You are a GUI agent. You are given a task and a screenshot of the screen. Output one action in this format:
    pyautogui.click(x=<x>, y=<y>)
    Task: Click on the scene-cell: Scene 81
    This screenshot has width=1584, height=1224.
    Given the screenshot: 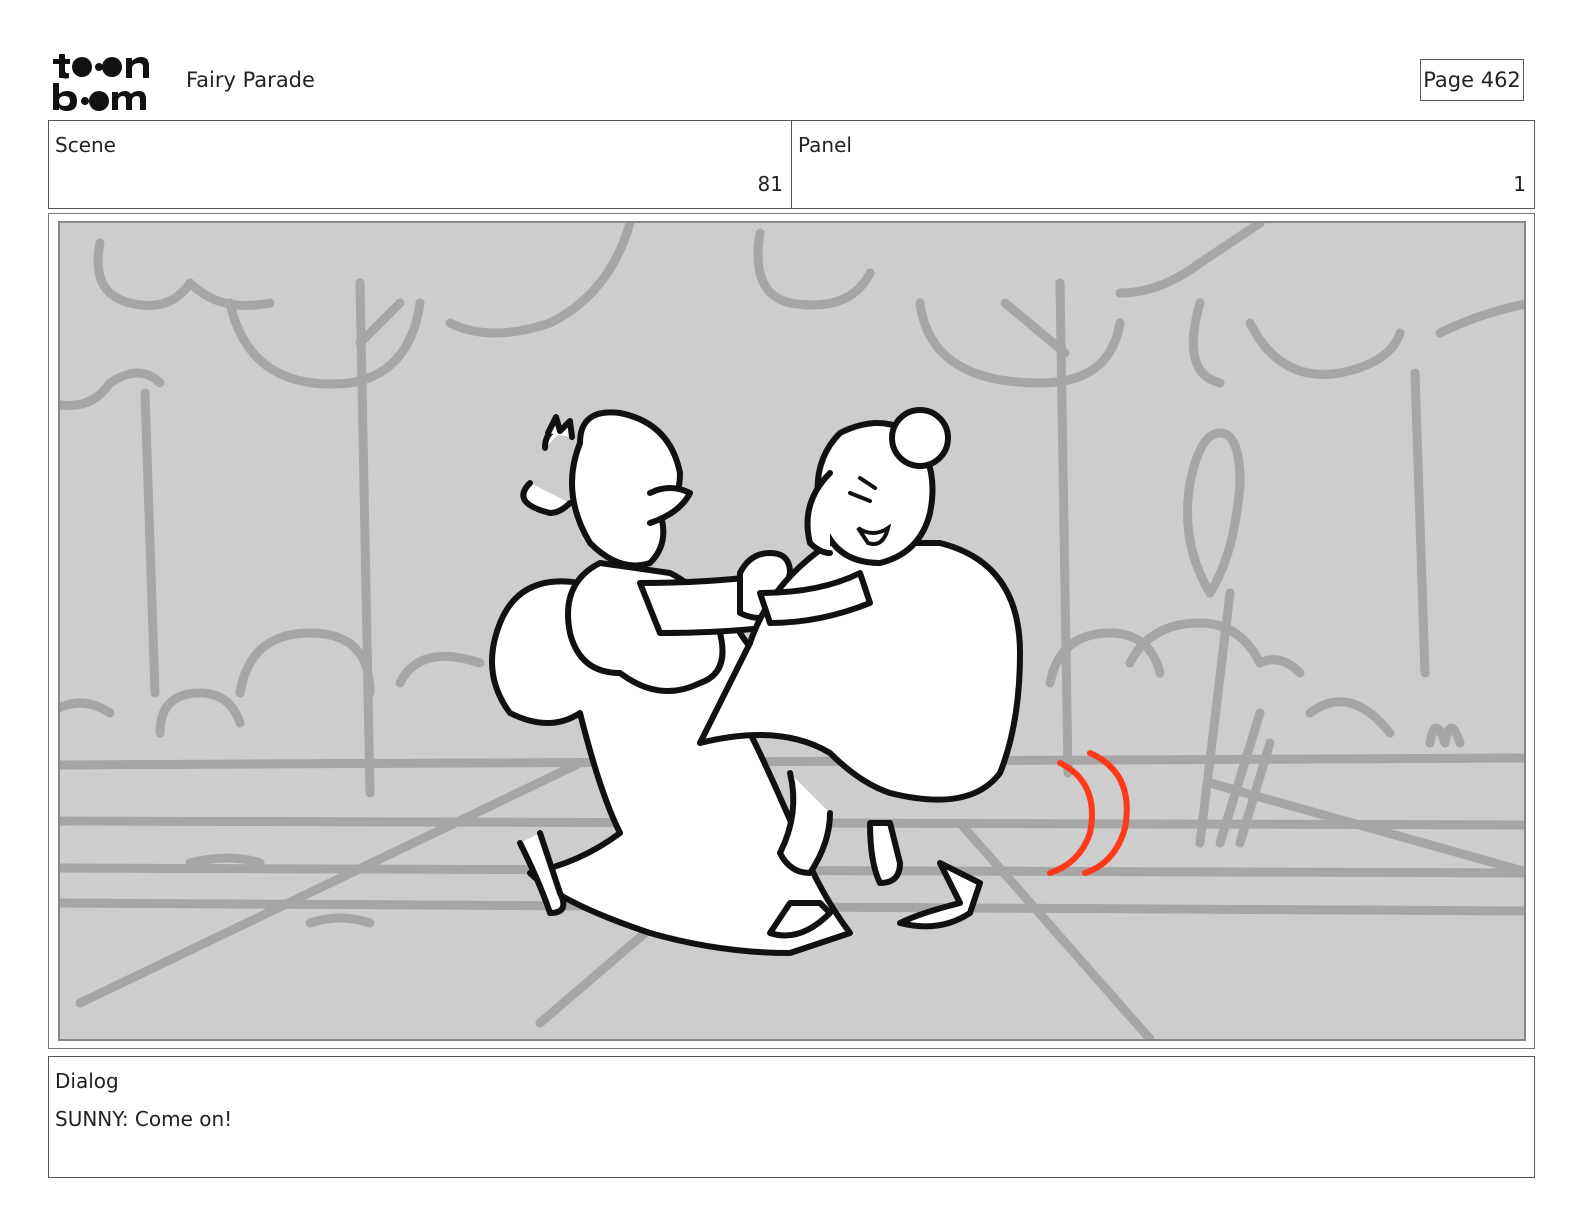 What is the action you would take?
    pyautogui.click(x=420, y=164)
    